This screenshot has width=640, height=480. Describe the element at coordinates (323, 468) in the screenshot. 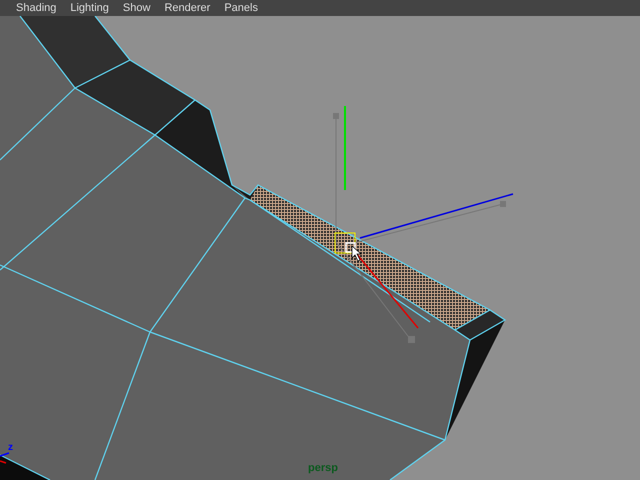

I see `camera-label: persp` at that location.